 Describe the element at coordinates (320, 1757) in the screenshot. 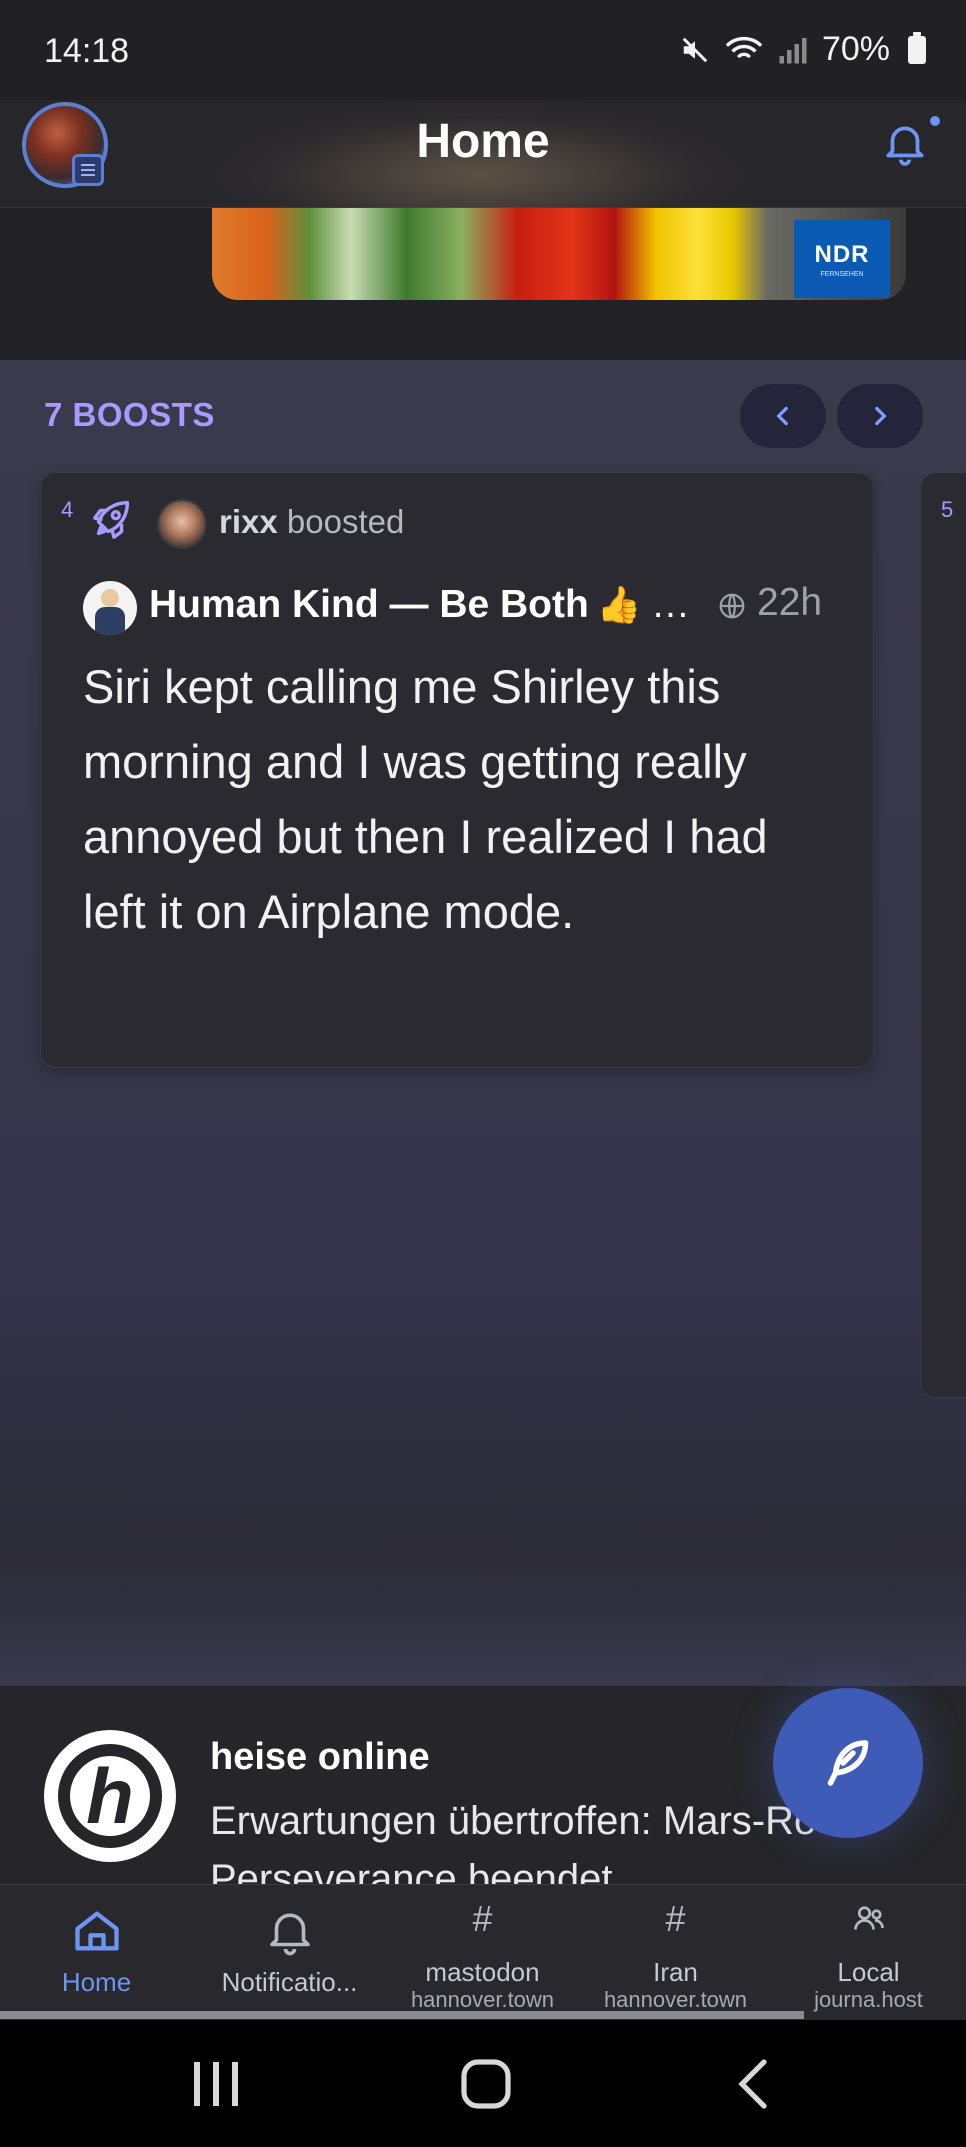

I see `news-source: heise online` at that location.